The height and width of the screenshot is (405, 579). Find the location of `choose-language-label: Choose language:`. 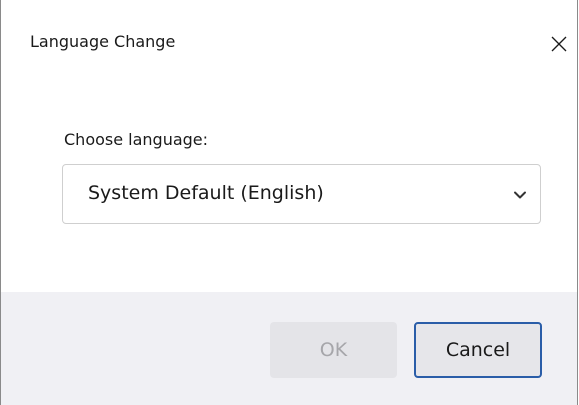

choose-language-label: Choose language: is located at coordinates (136, 139).